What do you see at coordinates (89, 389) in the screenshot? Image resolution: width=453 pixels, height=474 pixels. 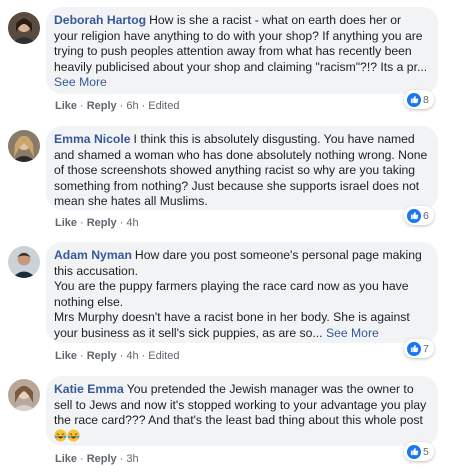 I see `comment-author: Katie Emma` at bounding box center [89, 389].